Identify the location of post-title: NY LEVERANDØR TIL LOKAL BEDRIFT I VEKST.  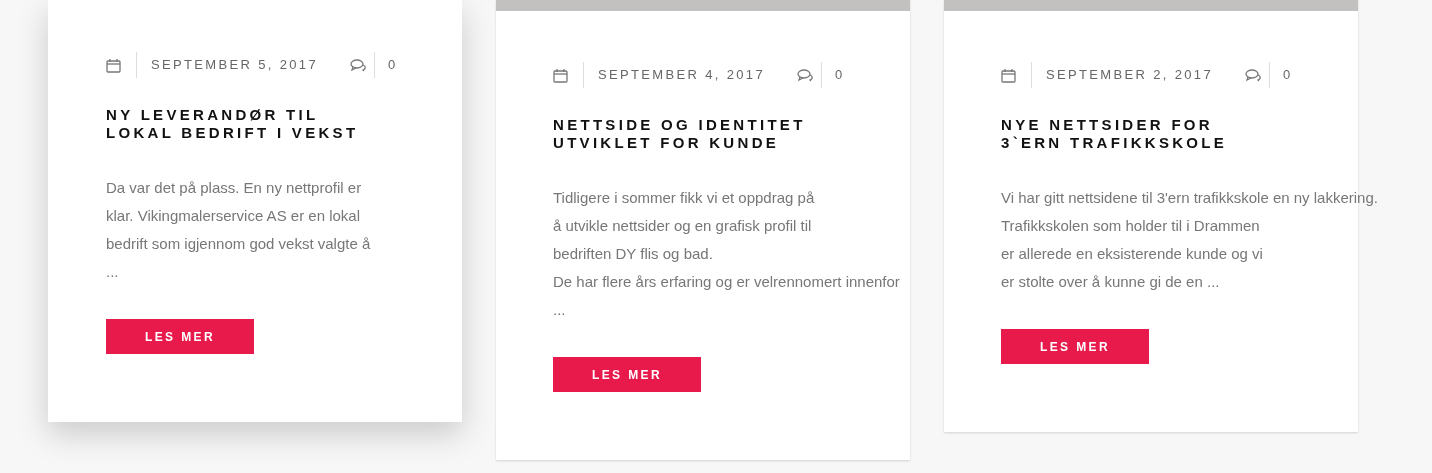
(284, 124).